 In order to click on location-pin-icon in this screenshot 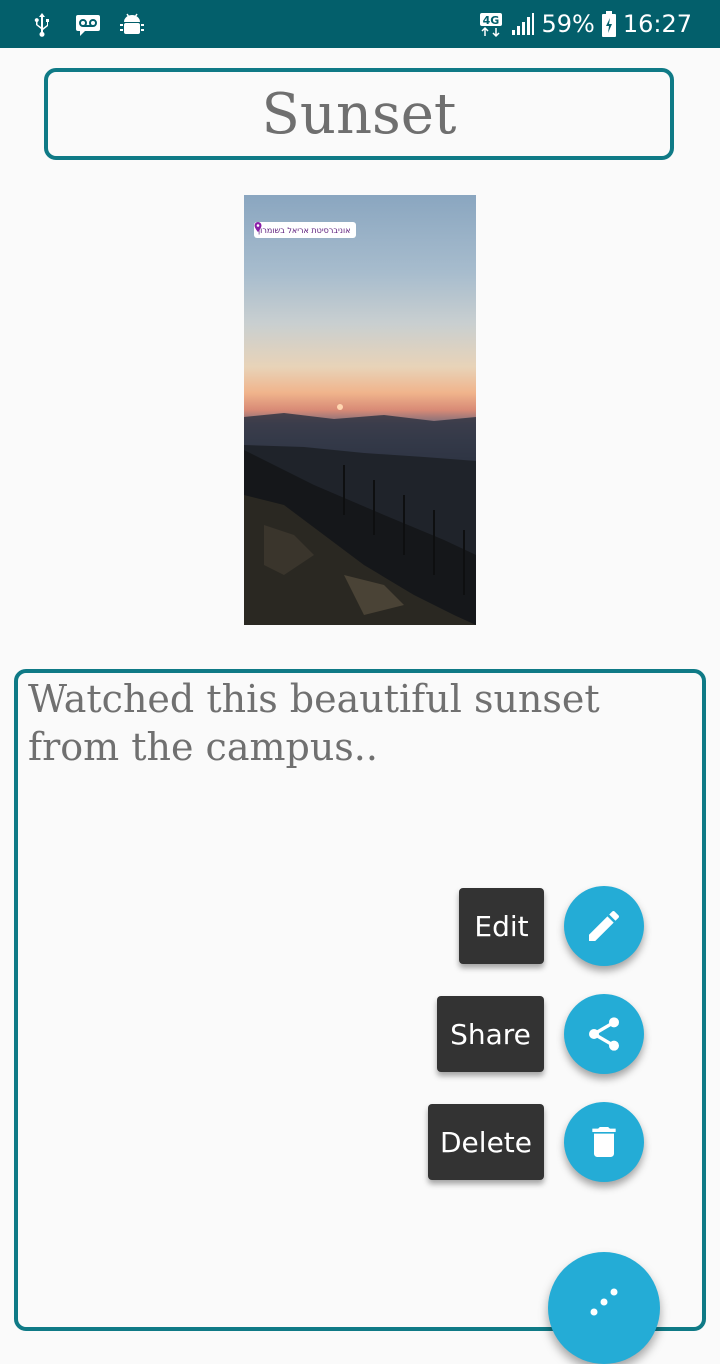, I will do `click(258, 227)`.